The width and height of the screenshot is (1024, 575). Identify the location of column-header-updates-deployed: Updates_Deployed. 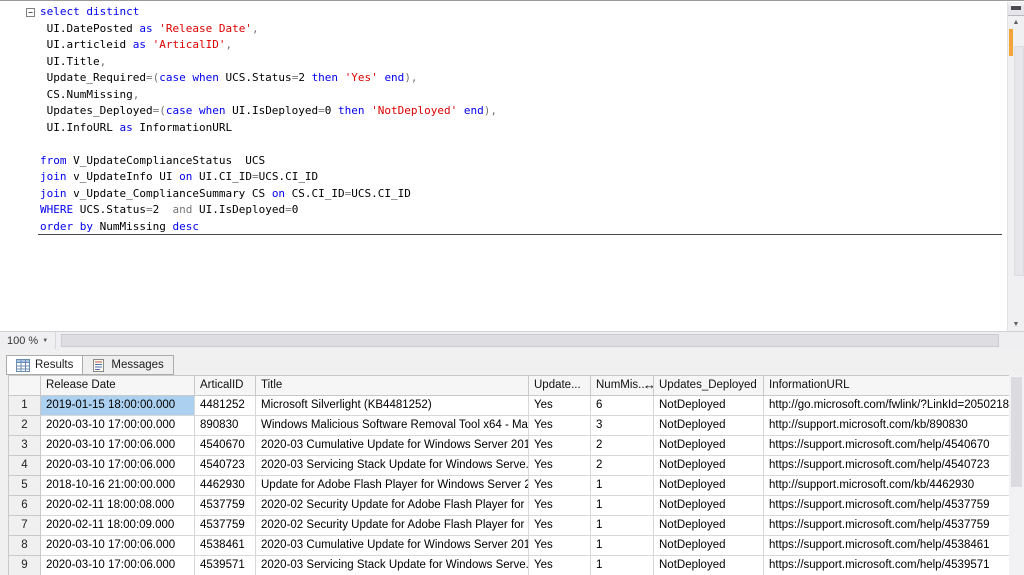
(709, 386).